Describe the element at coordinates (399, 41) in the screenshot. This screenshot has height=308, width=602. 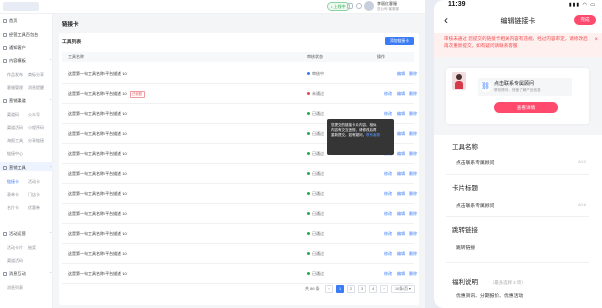
I see `add-link-card-button: 添加链接卡` at that location.